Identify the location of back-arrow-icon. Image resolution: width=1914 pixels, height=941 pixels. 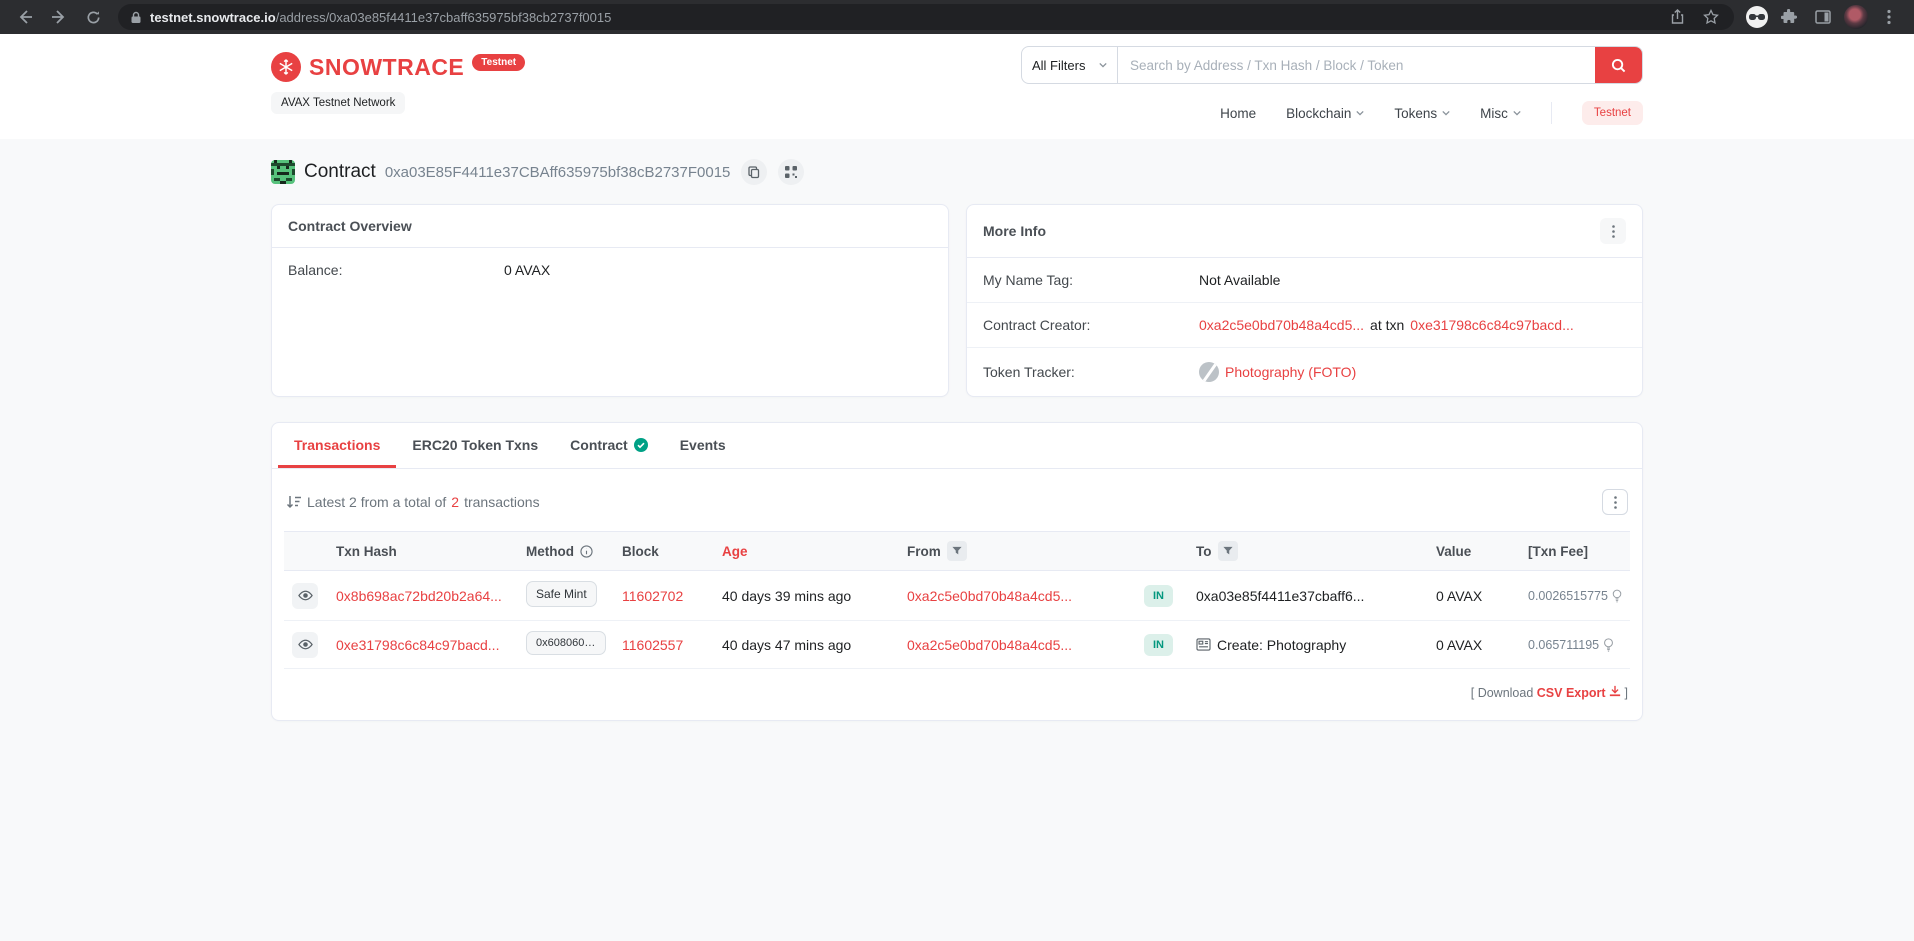
(25, 17).